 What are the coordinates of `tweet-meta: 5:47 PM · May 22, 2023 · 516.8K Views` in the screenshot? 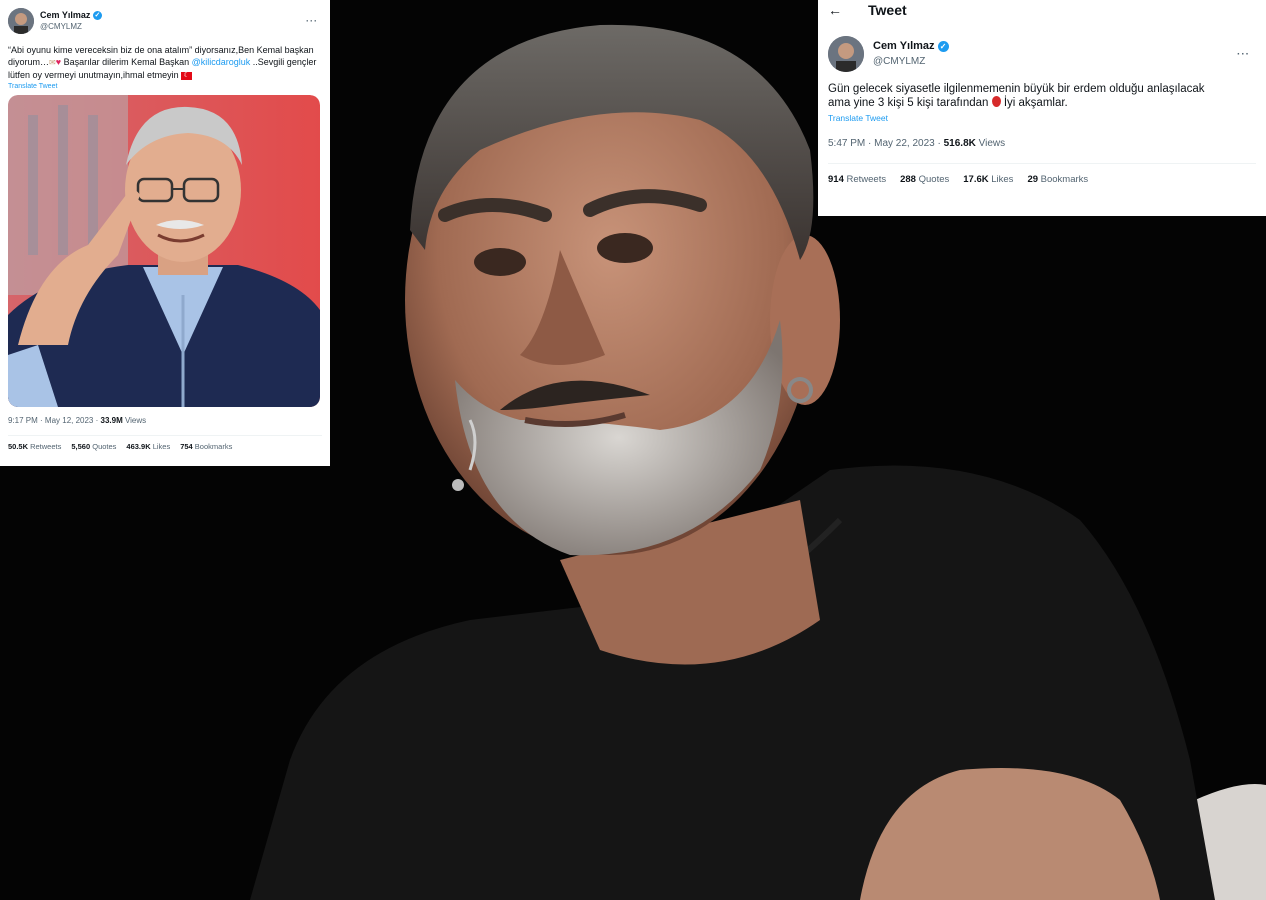 It's located at (1042, 143).